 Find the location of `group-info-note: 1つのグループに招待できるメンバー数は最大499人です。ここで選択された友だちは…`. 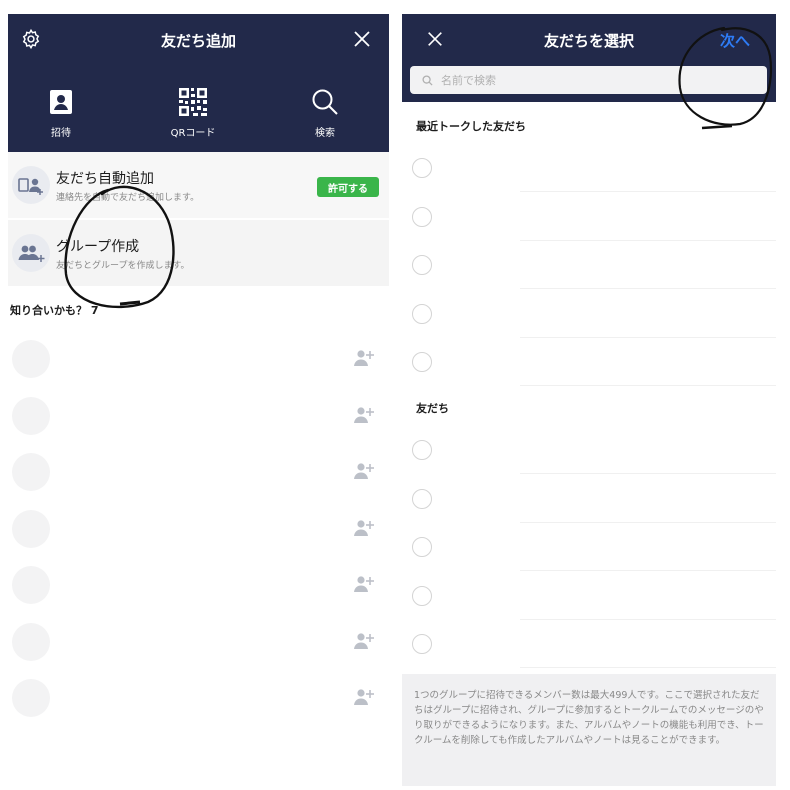

group-info-note: 1つのグループに招待できるメンバー数は最大499人です。ここで選択された友だちは… is located at coordinates (589, 730).